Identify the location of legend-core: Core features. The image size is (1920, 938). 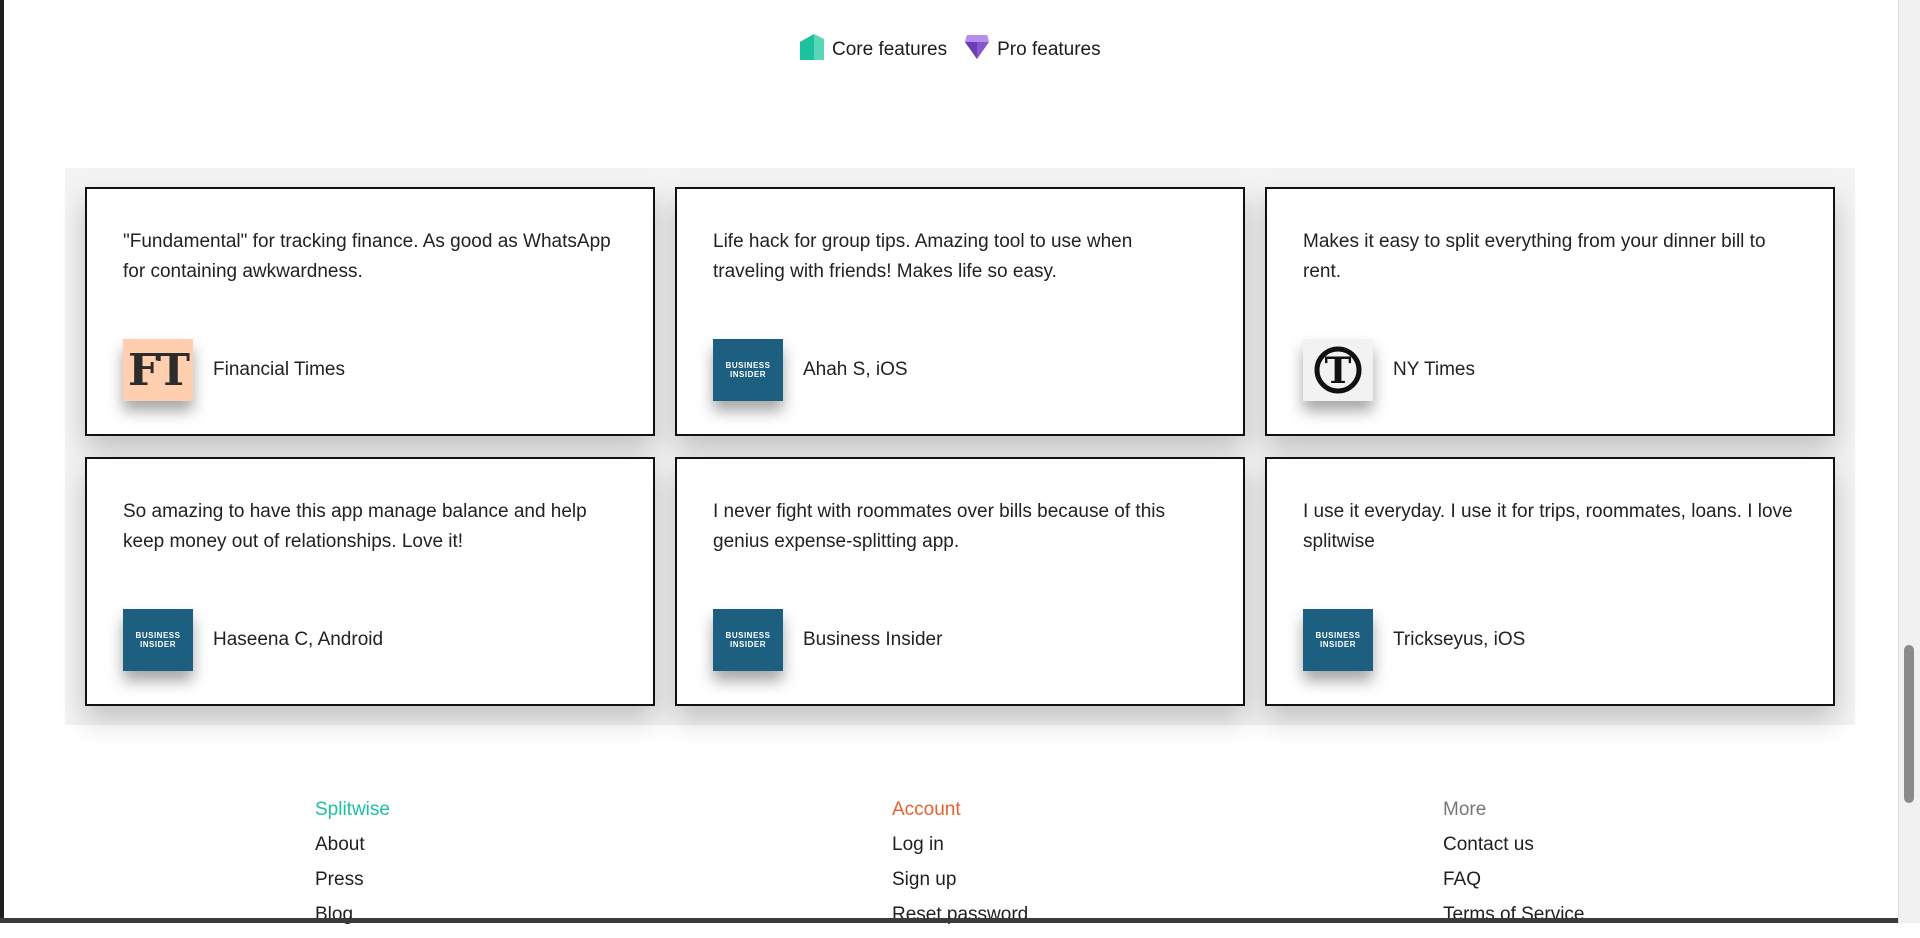
(873, 50).